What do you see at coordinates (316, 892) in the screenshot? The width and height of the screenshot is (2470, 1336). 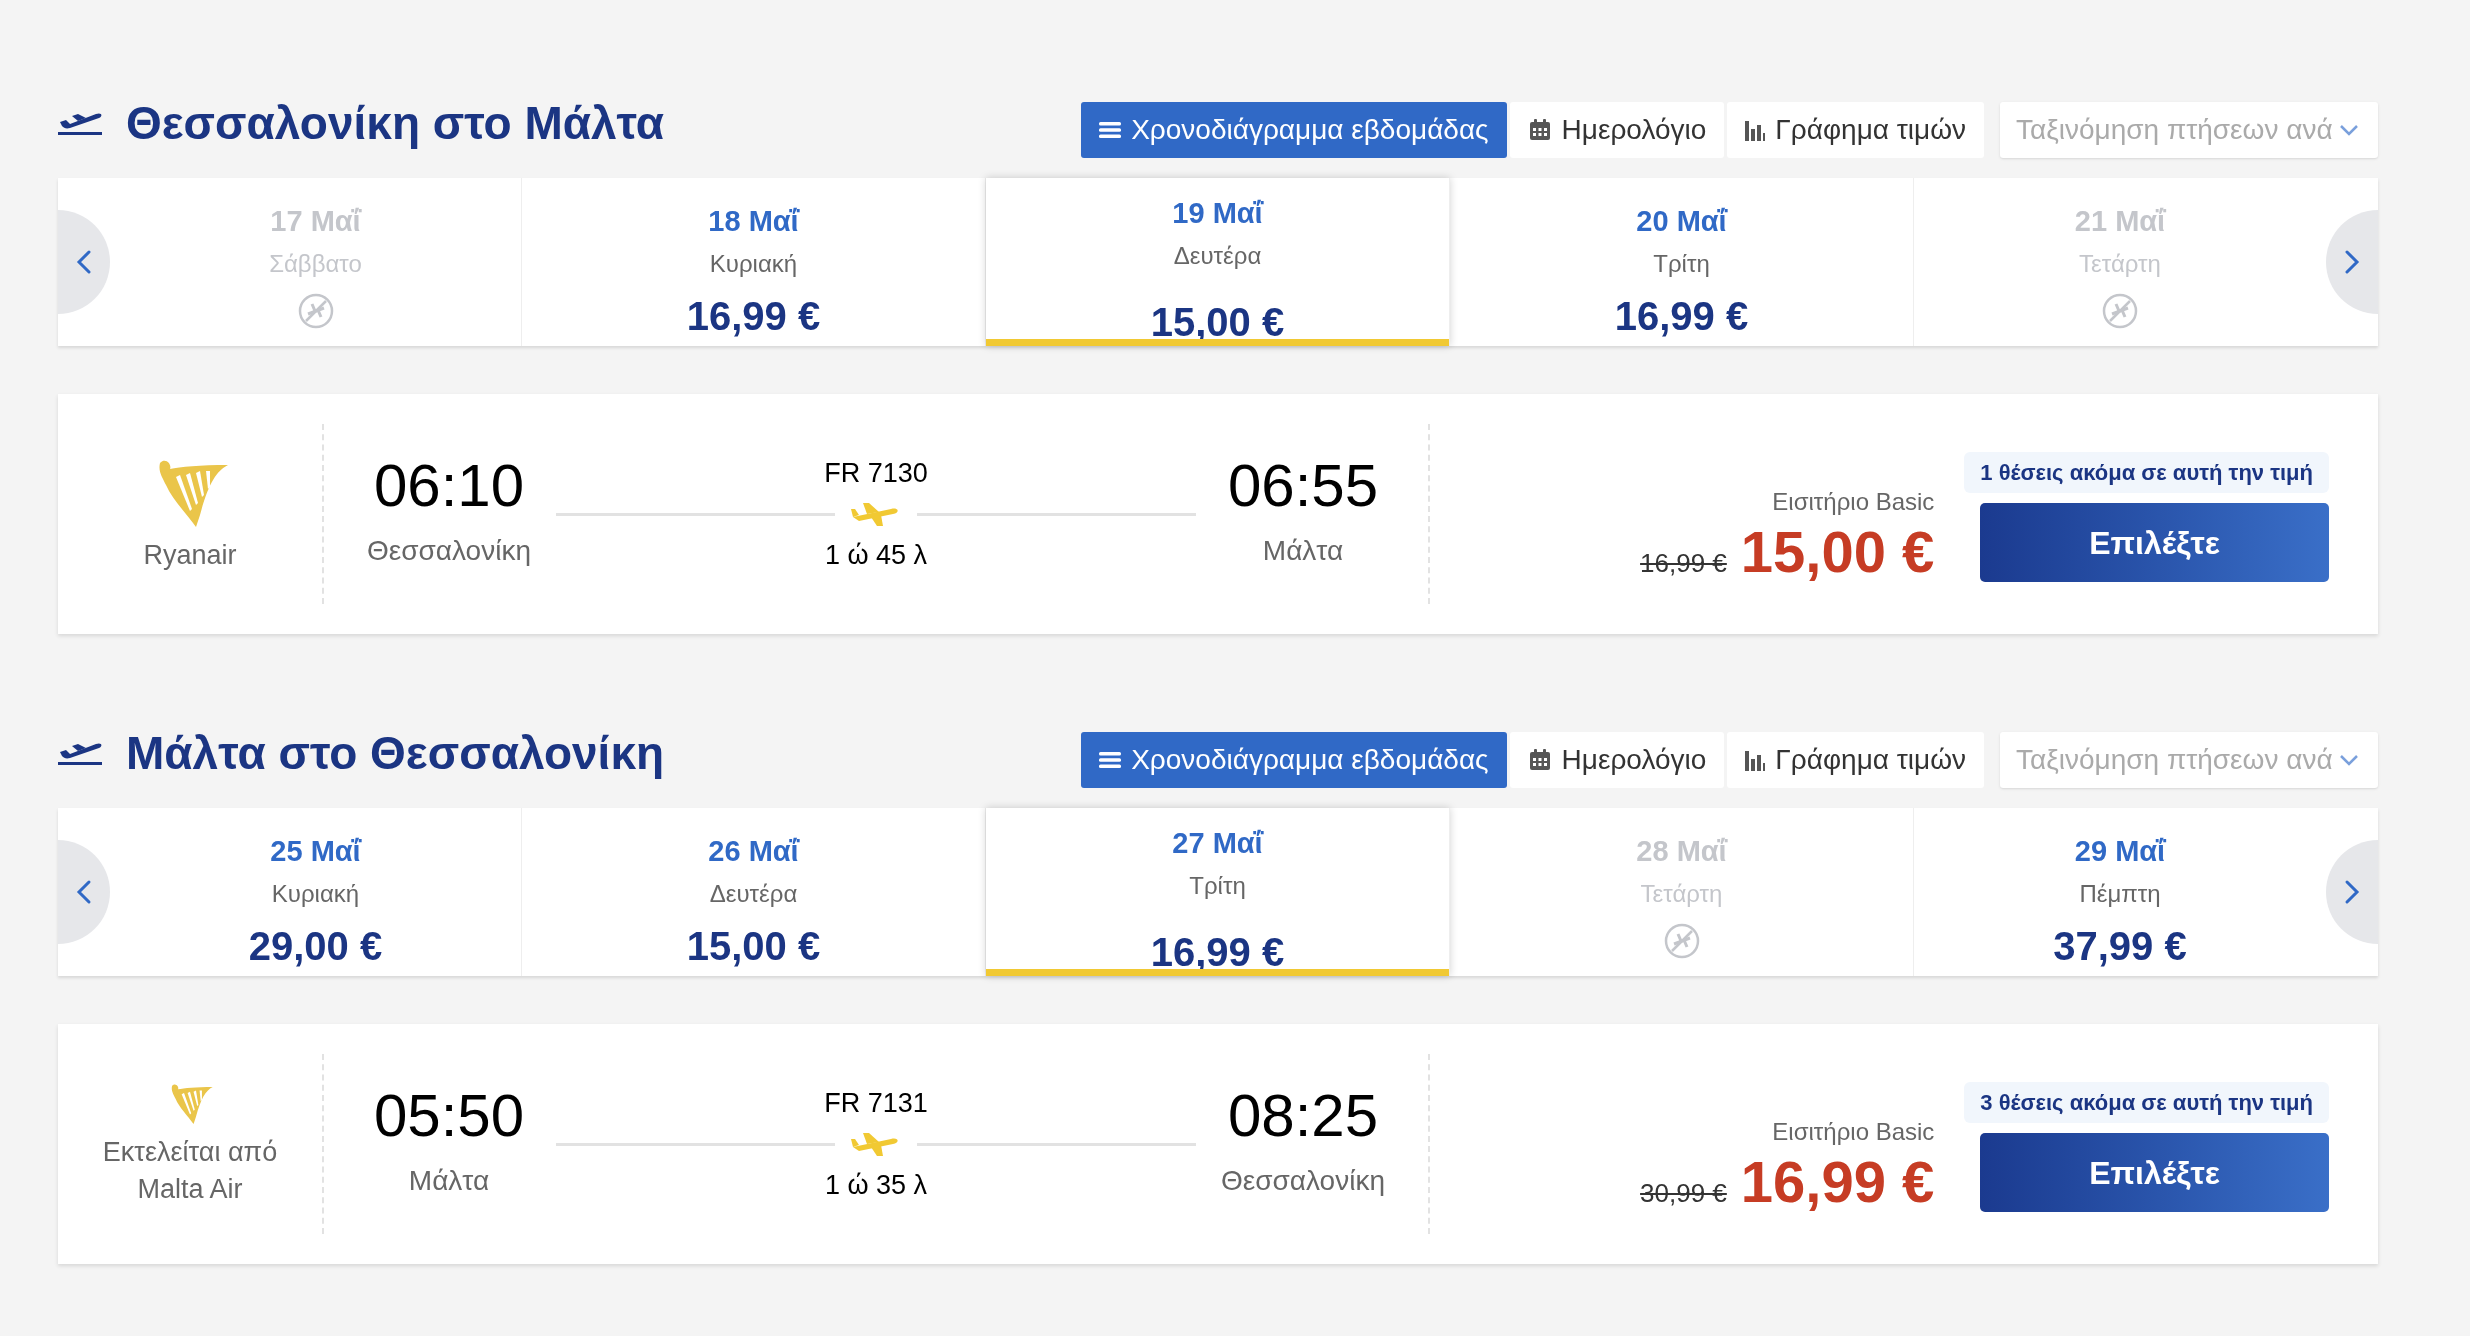 I see `date-tab: 25 Μαΐ Κυριακή 29,00 €` at bounding box center [316, 892].